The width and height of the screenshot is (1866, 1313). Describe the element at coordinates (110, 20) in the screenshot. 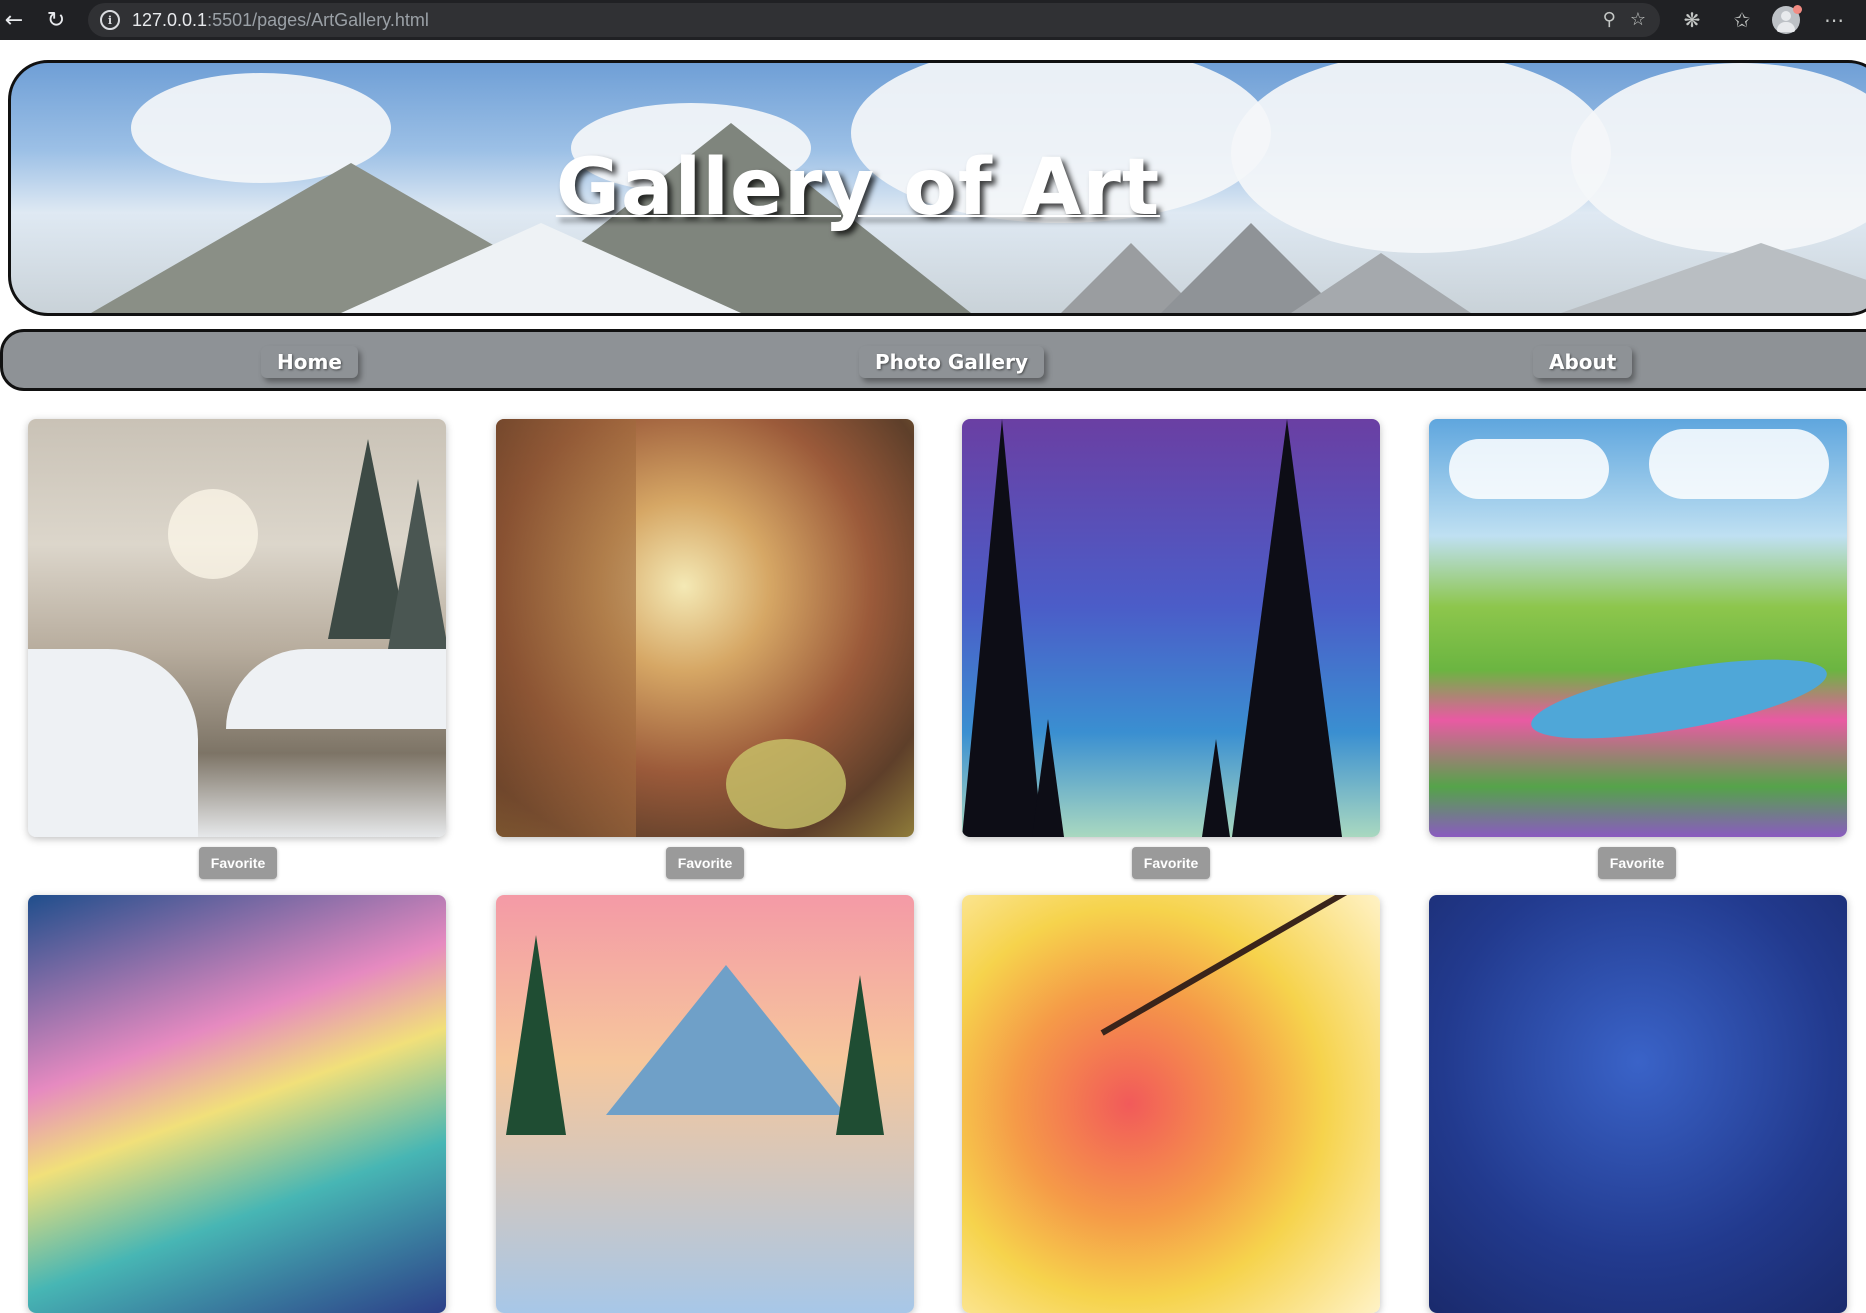

I see `site-info-icon: i` at that location.